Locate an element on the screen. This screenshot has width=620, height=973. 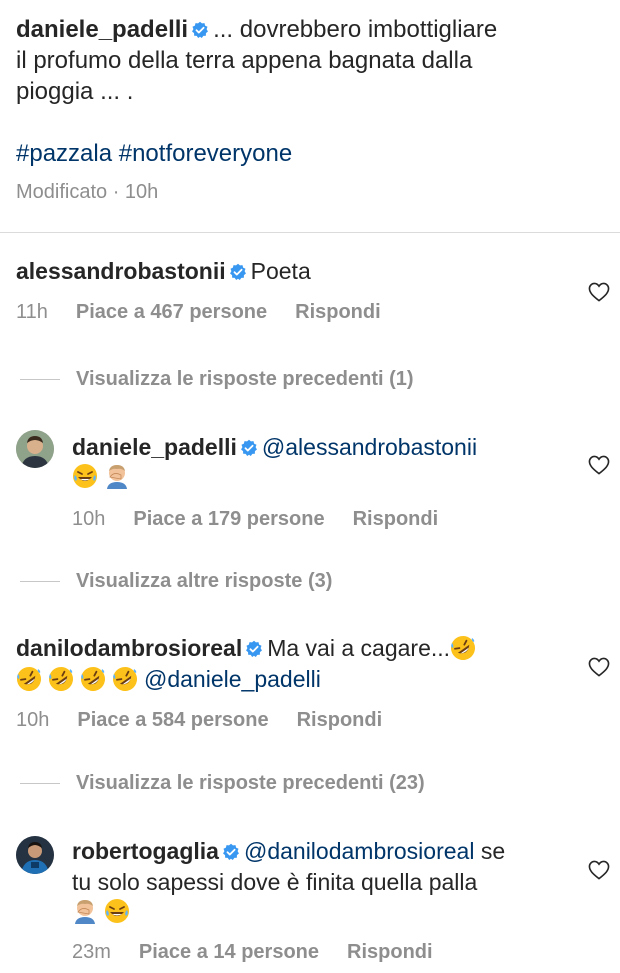
mention-link: @daniele_padelli is located at coordinates (232, 679).